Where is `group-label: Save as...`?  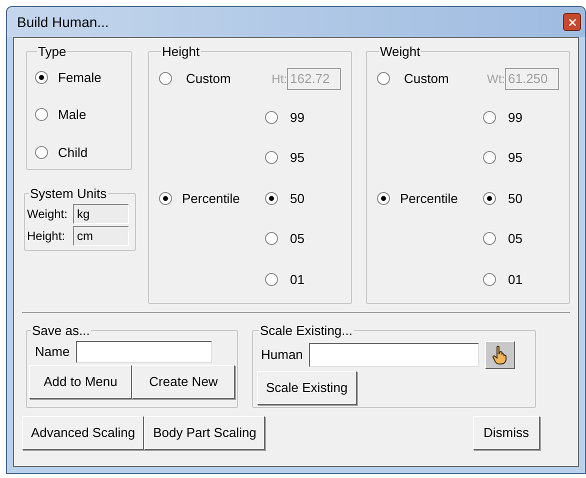 group-label: Save as... is located at coordinates (61, 331).